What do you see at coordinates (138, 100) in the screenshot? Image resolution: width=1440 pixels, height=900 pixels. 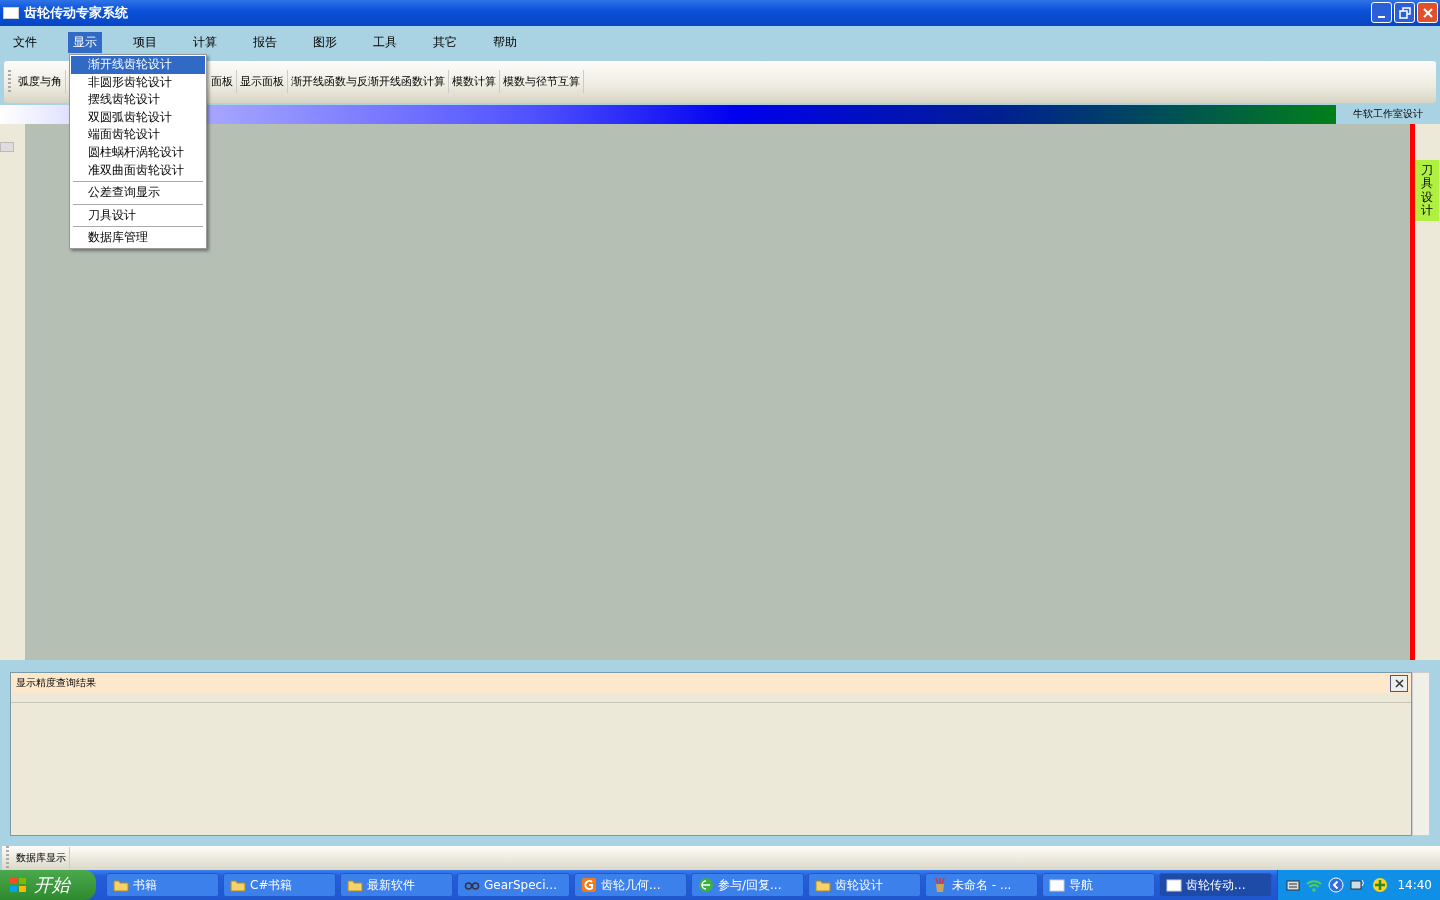 I see `menu-item: 摆线齿轮设计` at bounding box center [138, 100].